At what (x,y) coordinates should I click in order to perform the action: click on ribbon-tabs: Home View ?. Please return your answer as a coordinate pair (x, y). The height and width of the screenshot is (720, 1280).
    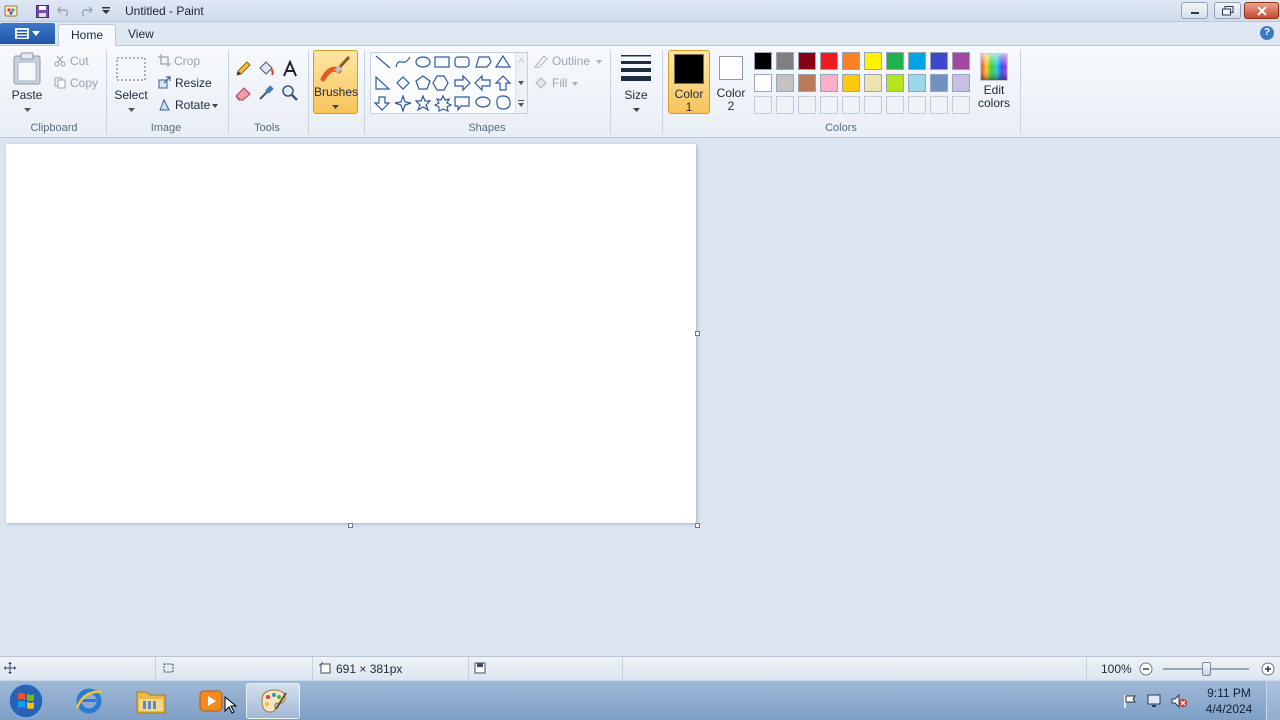
    Looking at the image, I should click on (640, 34).